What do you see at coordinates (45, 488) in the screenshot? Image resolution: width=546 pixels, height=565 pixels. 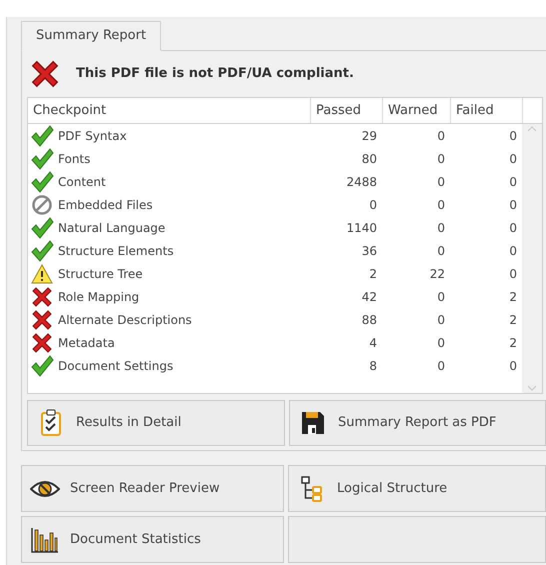 I see `eye-icon` at bounding box center [45, 488].